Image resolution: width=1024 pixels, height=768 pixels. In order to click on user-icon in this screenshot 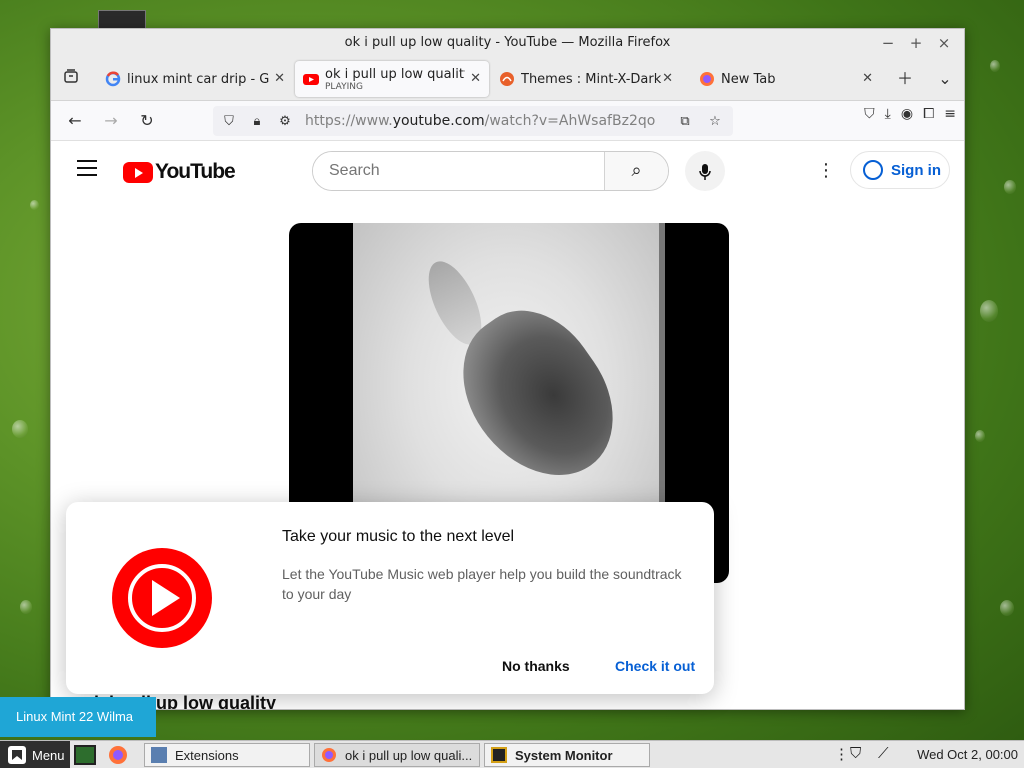, I will do `click(873, 170)`.